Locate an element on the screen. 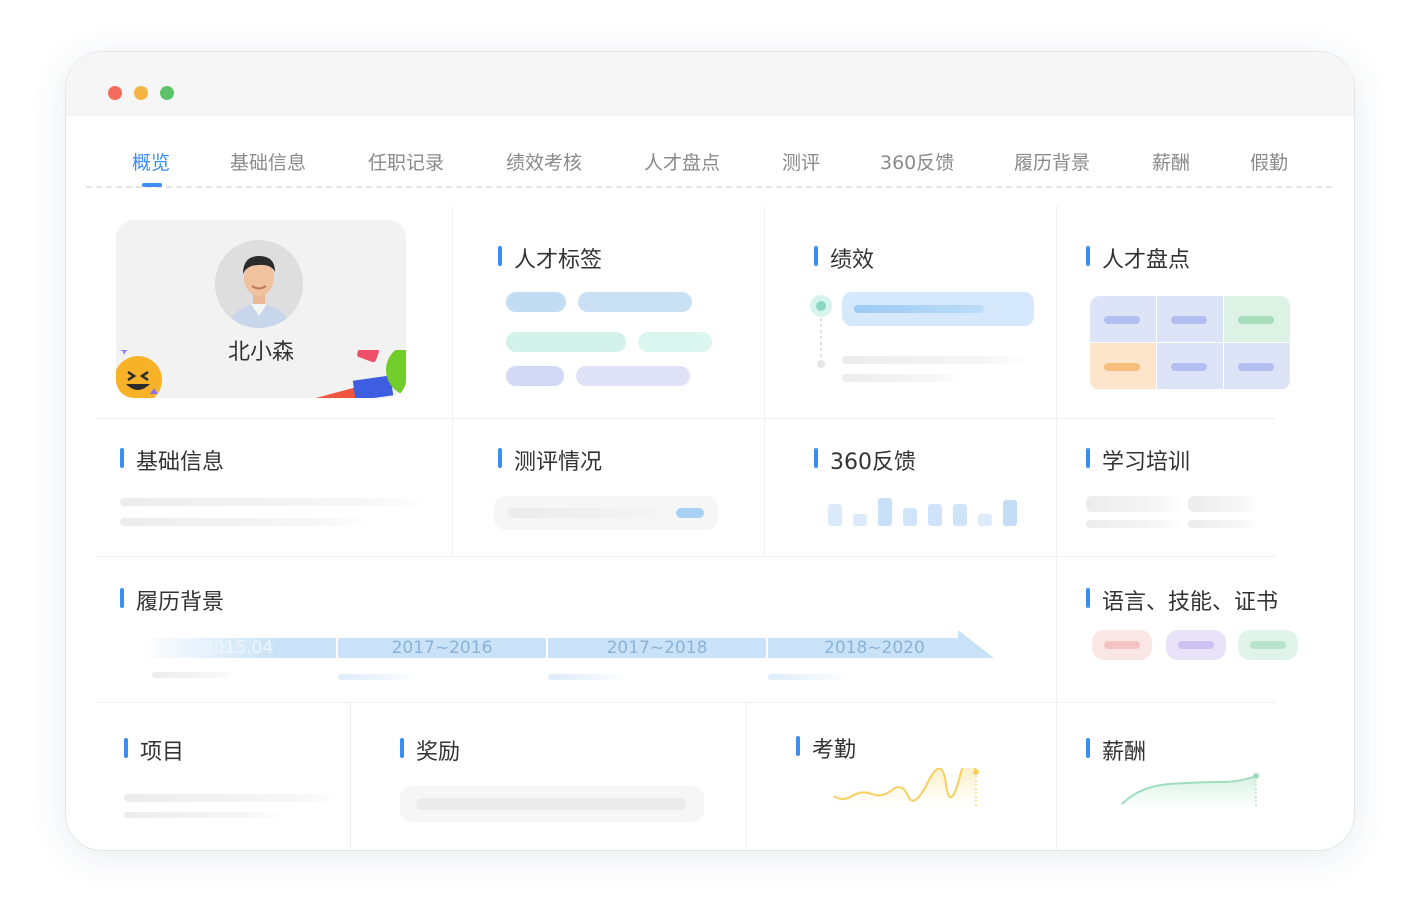 The image size is (1420, 900). tab-talent-review: 人才盘点 is located at coordinates (682, 161).